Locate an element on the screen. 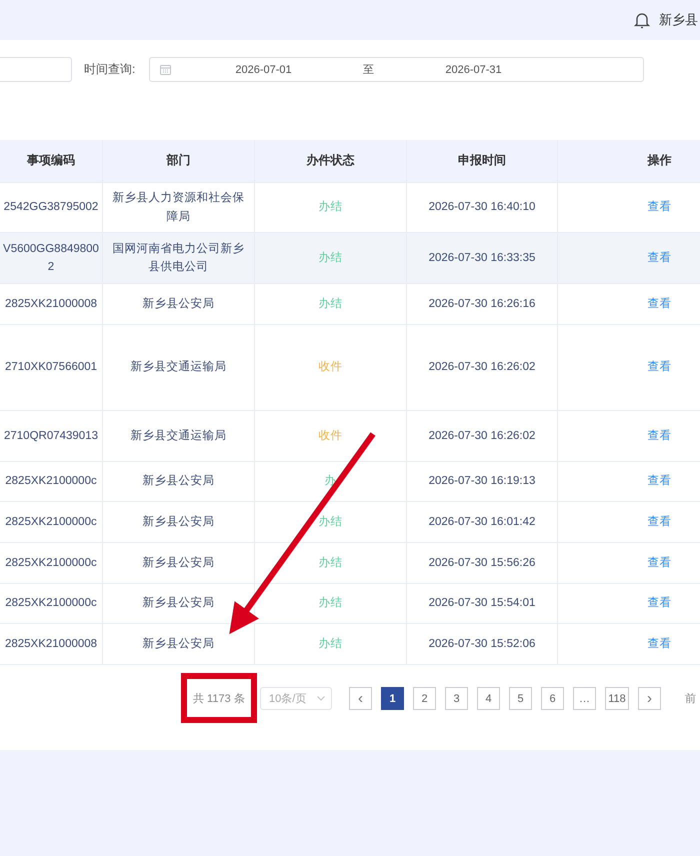 The image size is (700, 856). table-cell: 2026-07-30 16:33:35 is located at coordinates (482, 258).